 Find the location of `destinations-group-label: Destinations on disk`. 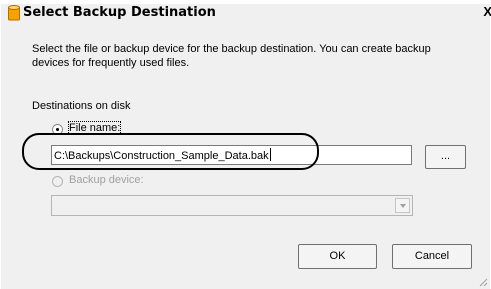

destinations-group-label: Destinations on disk is located at coordinates (81, 106).